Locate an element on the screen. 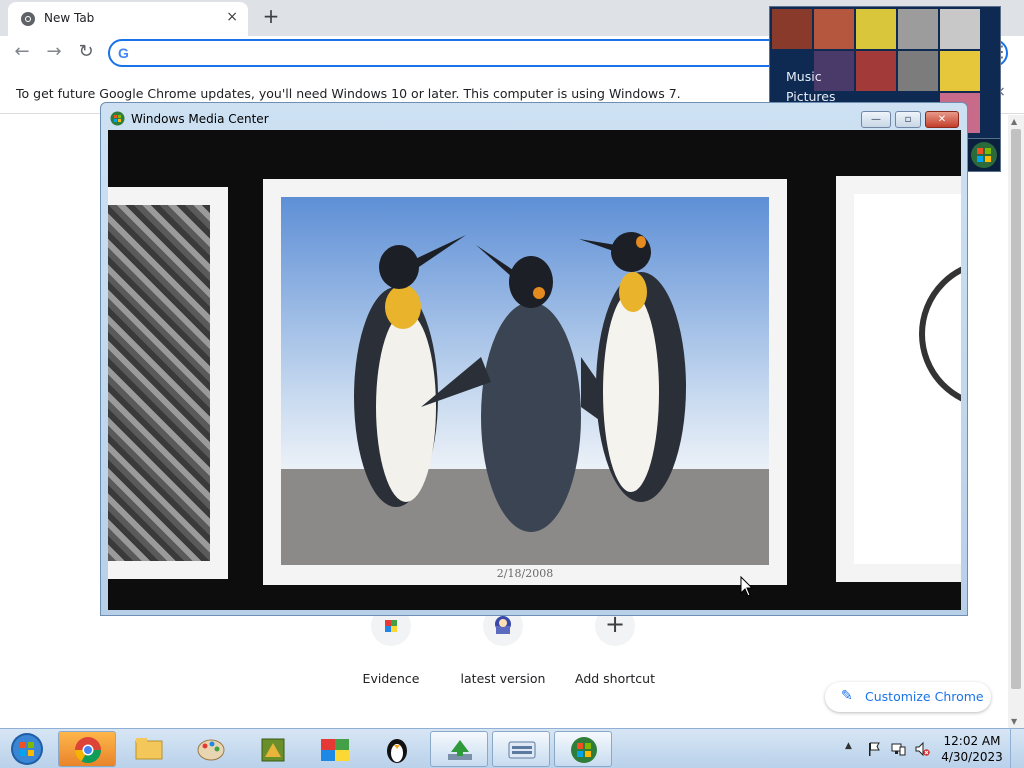 The image size is (1024, 768). next-photo is located at coordinates (898, 379).